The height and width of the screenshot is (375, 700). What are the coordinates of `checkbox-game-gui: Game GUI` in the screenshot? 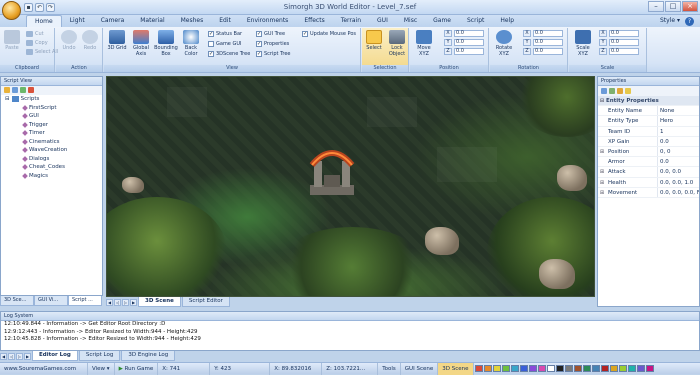 It's located at (224, 44).